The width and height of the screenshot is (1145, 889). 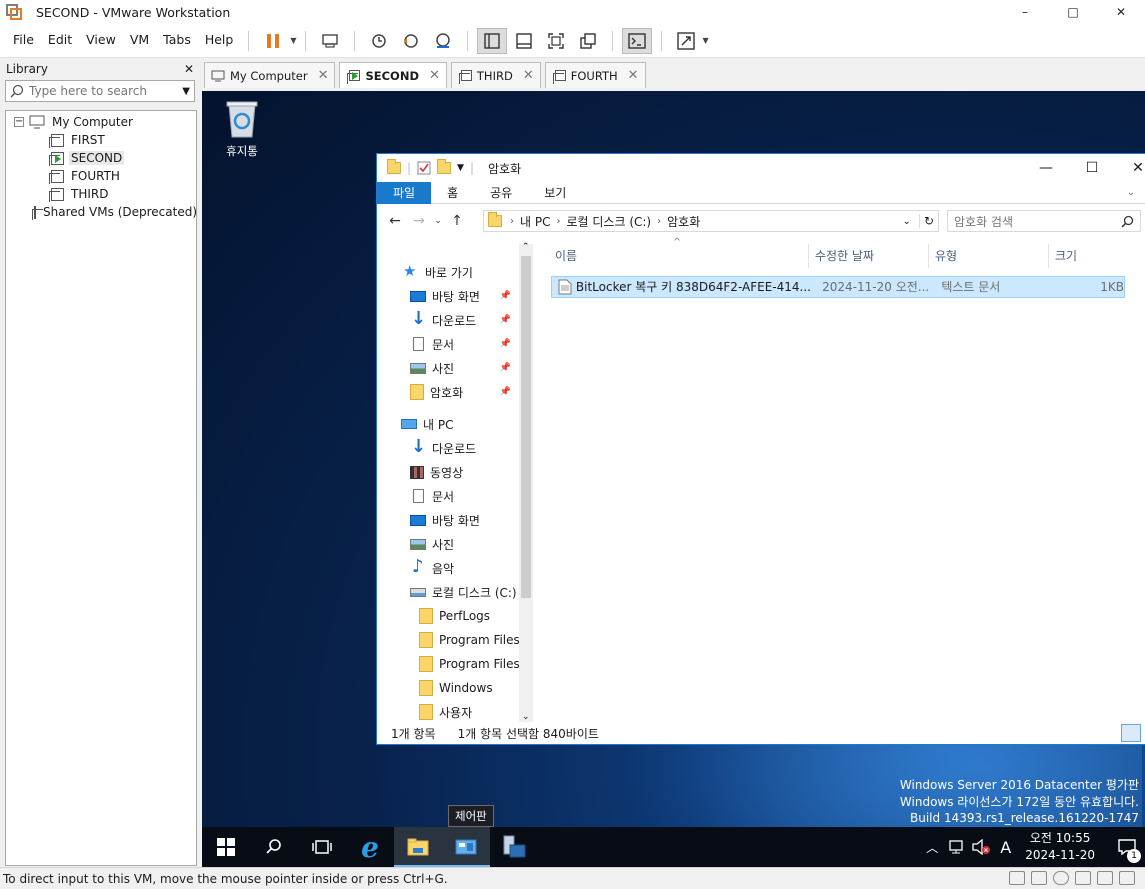 I want to click on nav-documents: 문서 📌, so click(x=455, y=344).